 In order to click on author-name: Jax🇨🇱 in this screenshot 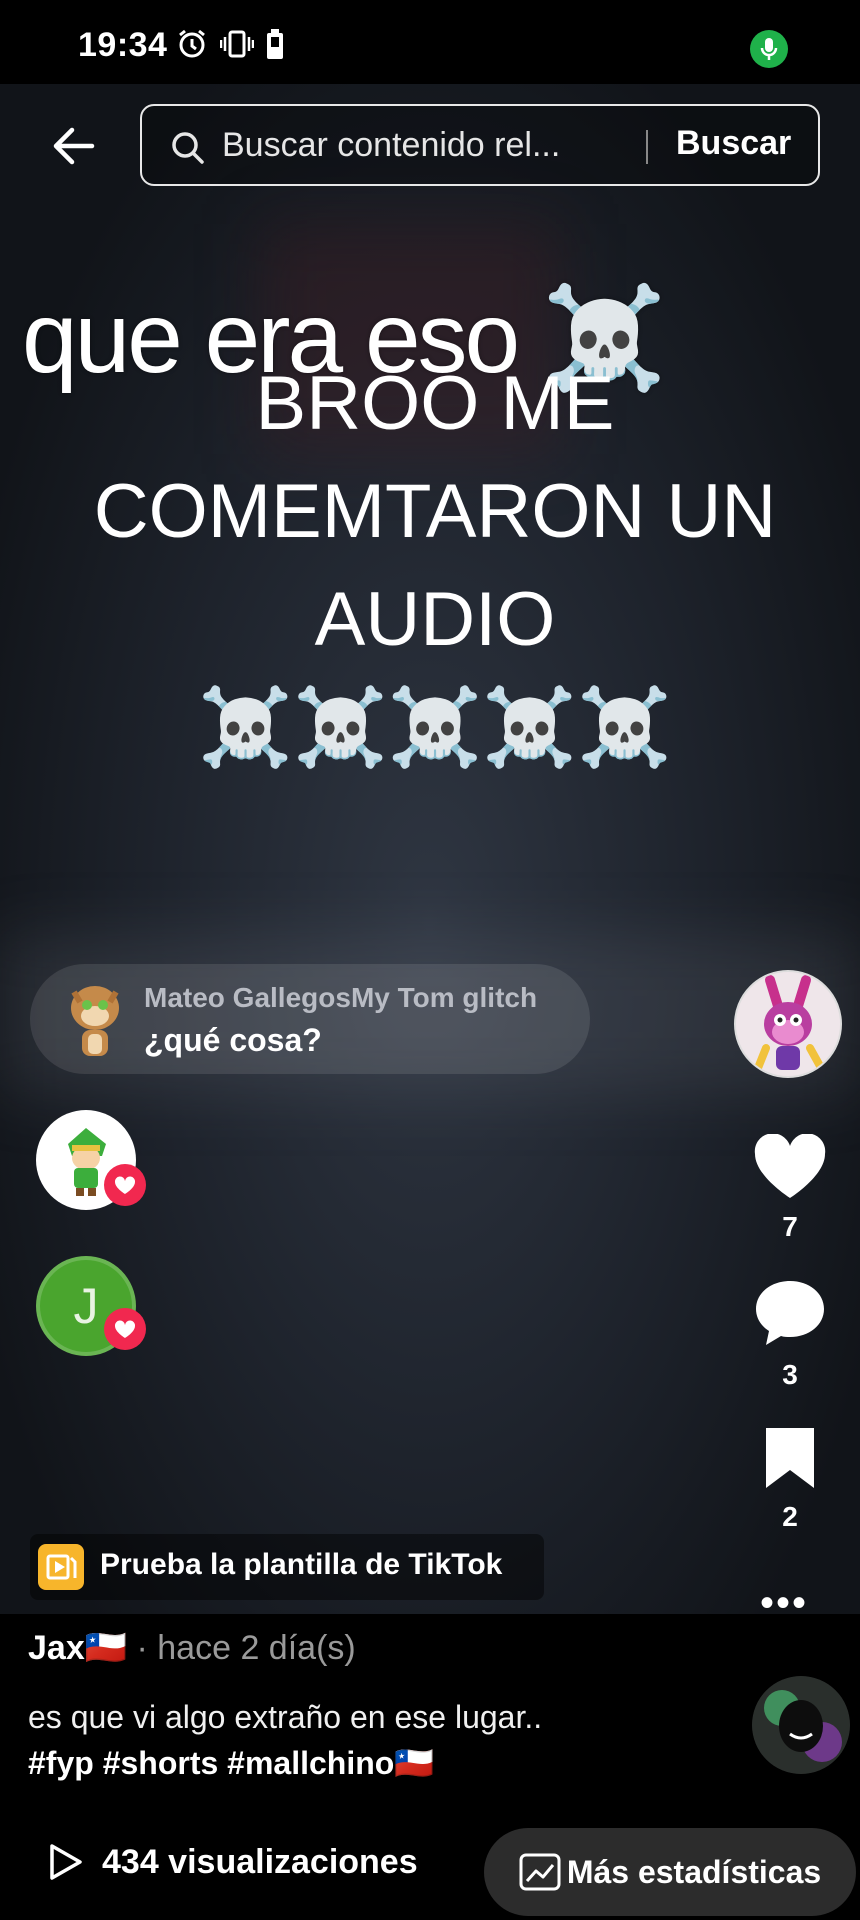, I will do `click(77, 1648)`.